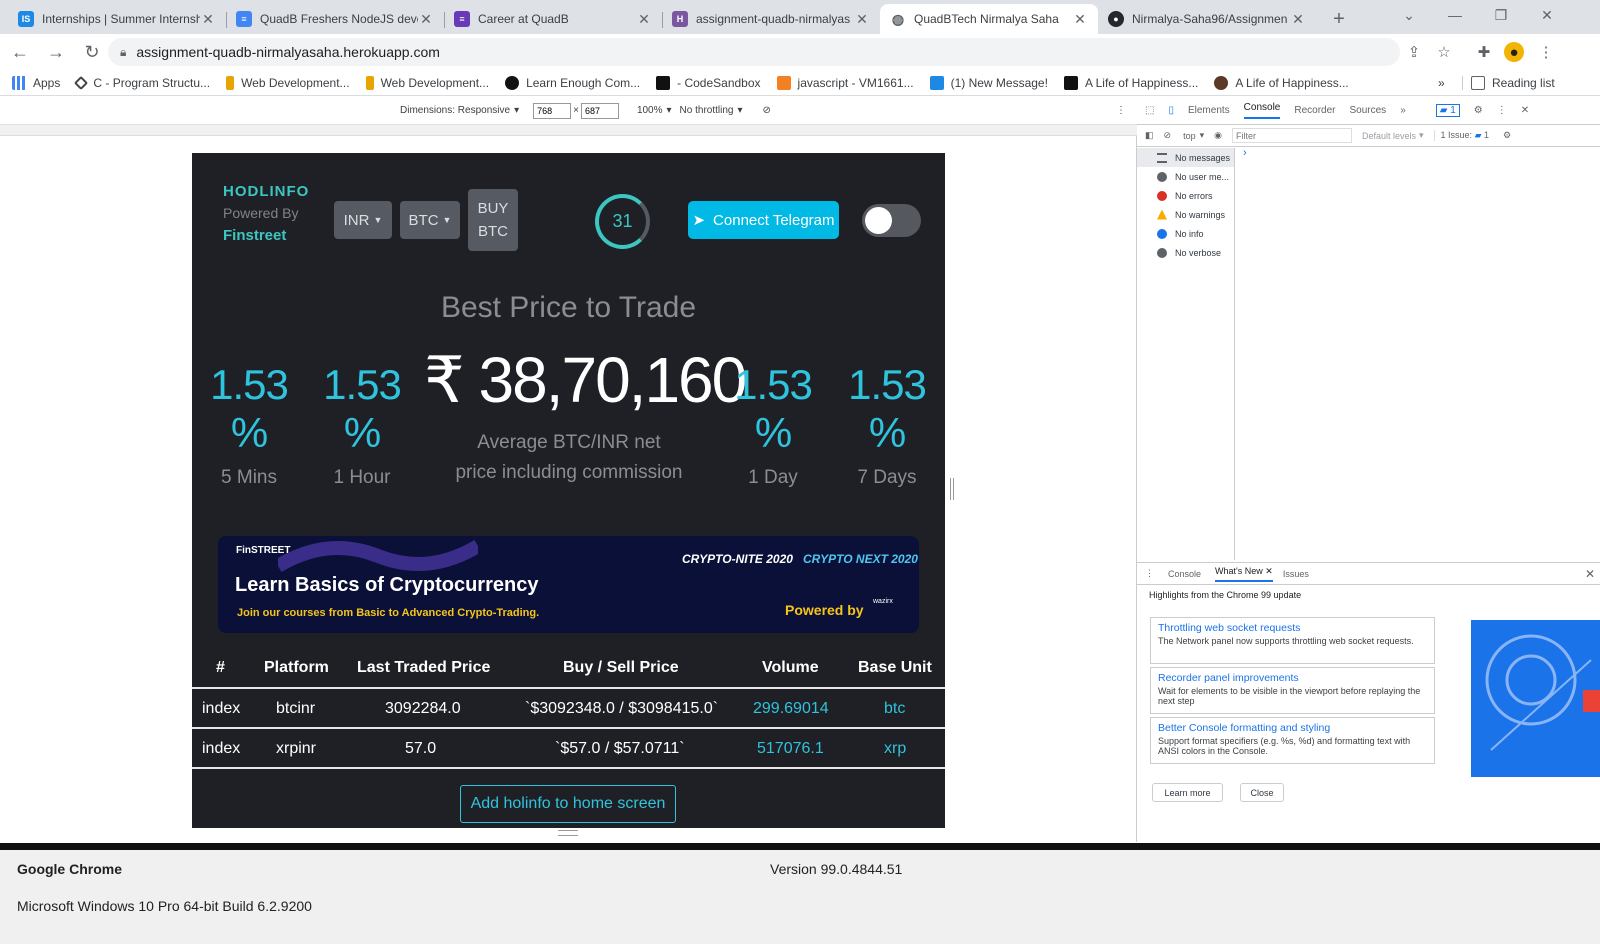  Describe the element at coordinates (1461, 135) in the screenshot. I see `issues-counter: 1 Issue: ▰ 1` at that location.